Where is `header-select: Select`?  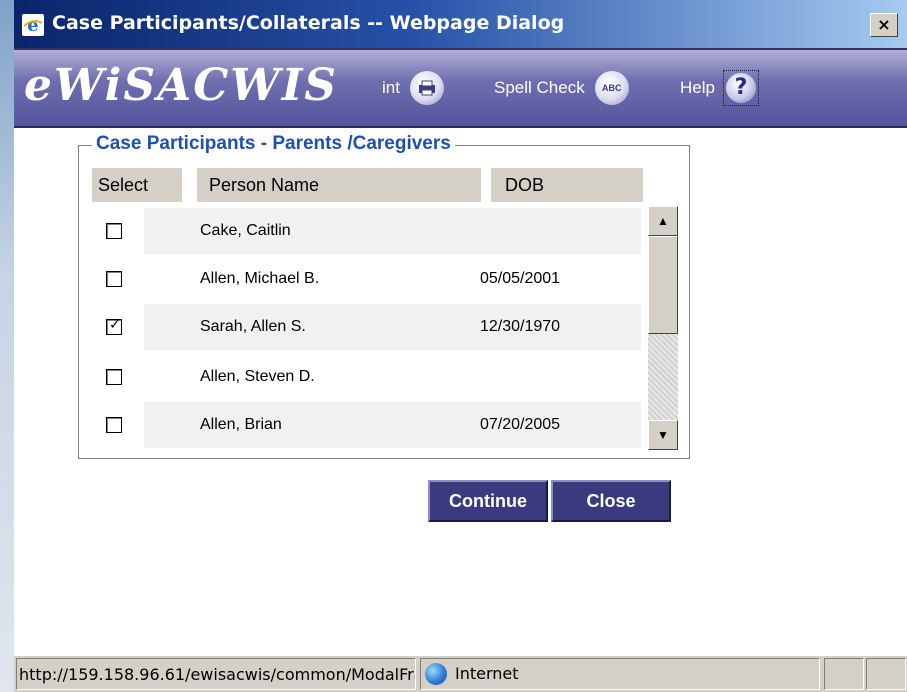 header-select: Select is located at coordinates (137, 185).